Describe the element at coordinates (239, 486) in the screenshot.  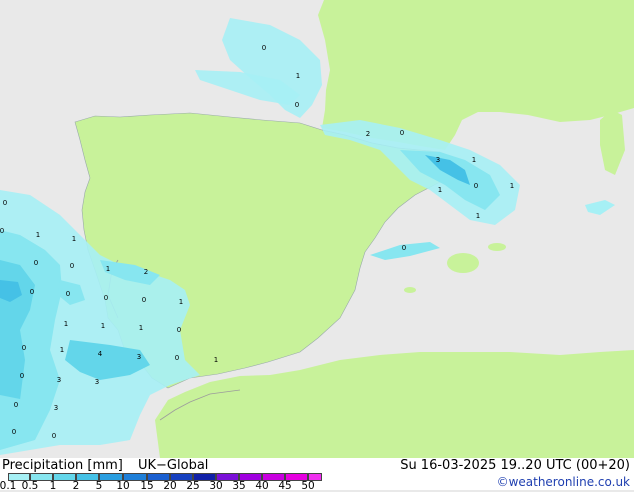
I see `legend-tick-label: 35` at that location.